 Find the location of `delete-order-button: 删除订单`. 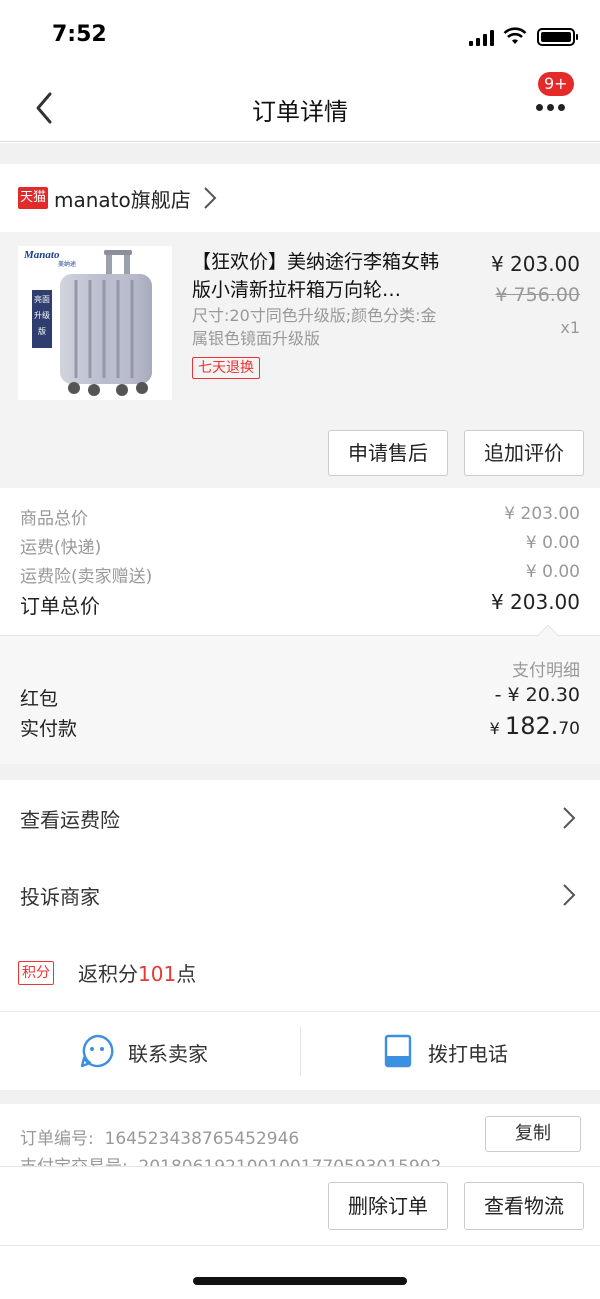

delete-order-button: 删除订单 is located at coordinates (388, 1206).